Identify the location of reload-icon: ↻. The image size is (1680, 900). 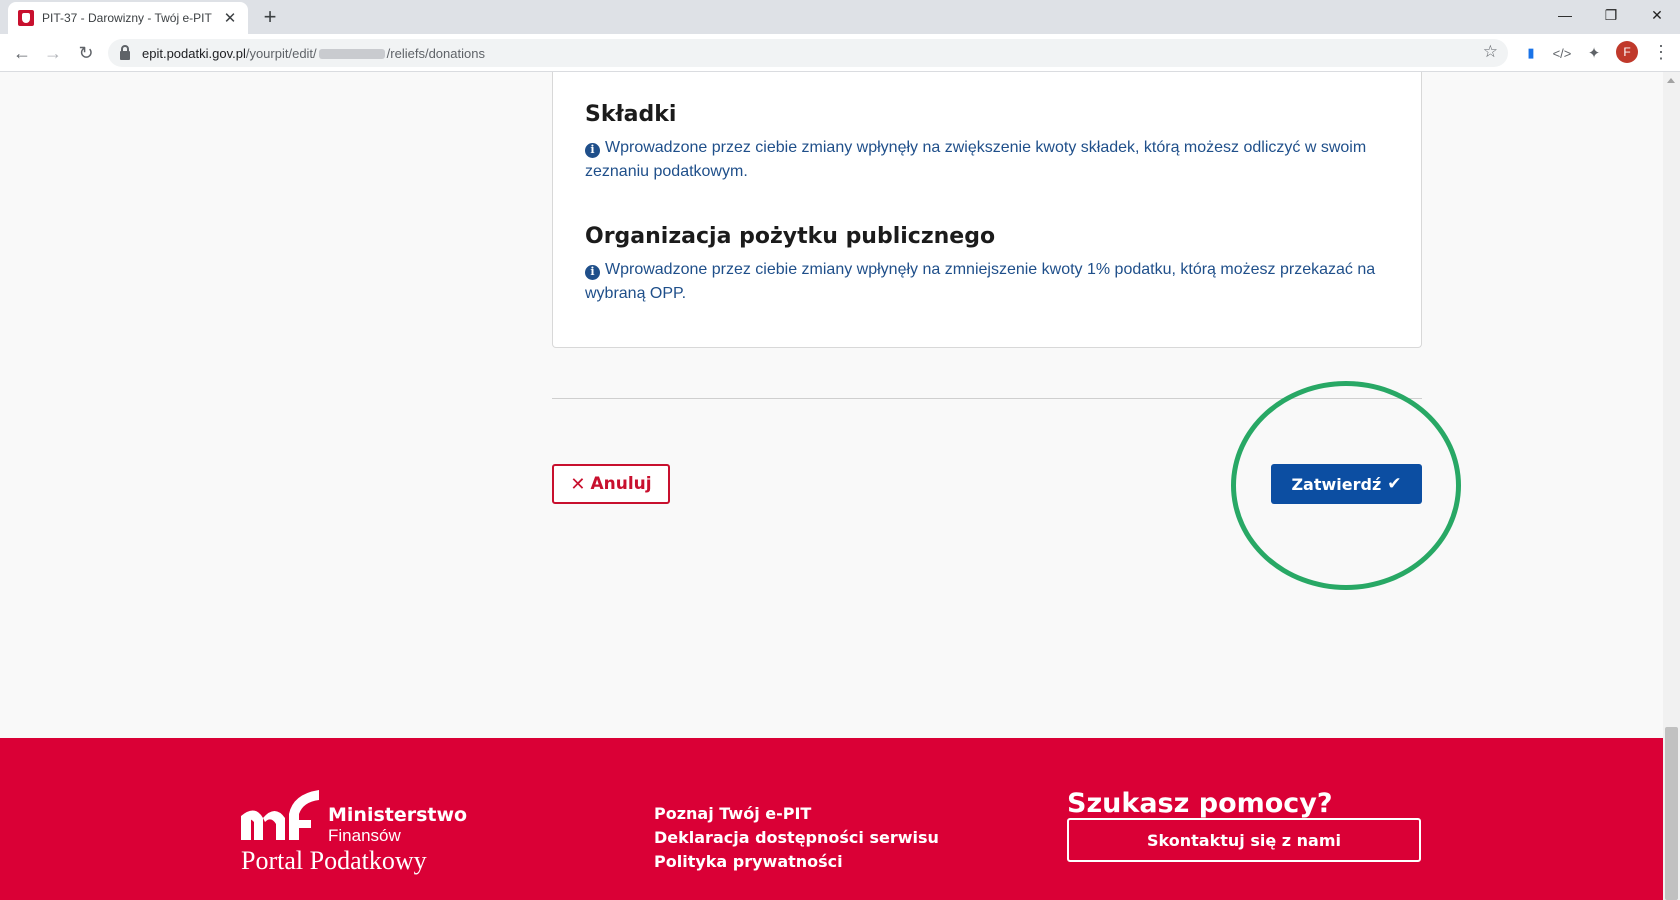
(86, 53).